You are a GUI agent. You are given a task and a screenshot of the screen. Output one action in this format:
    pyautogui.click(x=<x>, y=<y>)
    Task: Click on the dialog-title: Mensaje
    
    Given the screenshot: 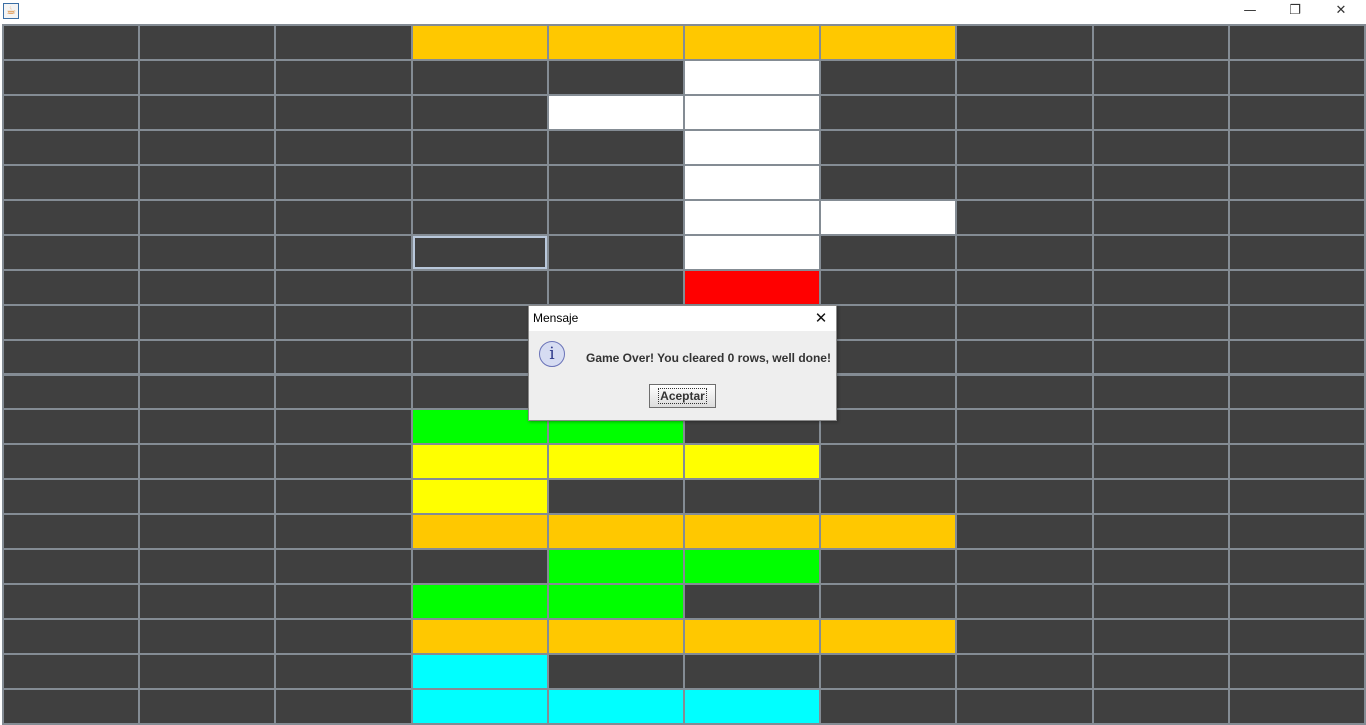 What is the action you would take?
    pyautogui.click(x=556, y=318)
    